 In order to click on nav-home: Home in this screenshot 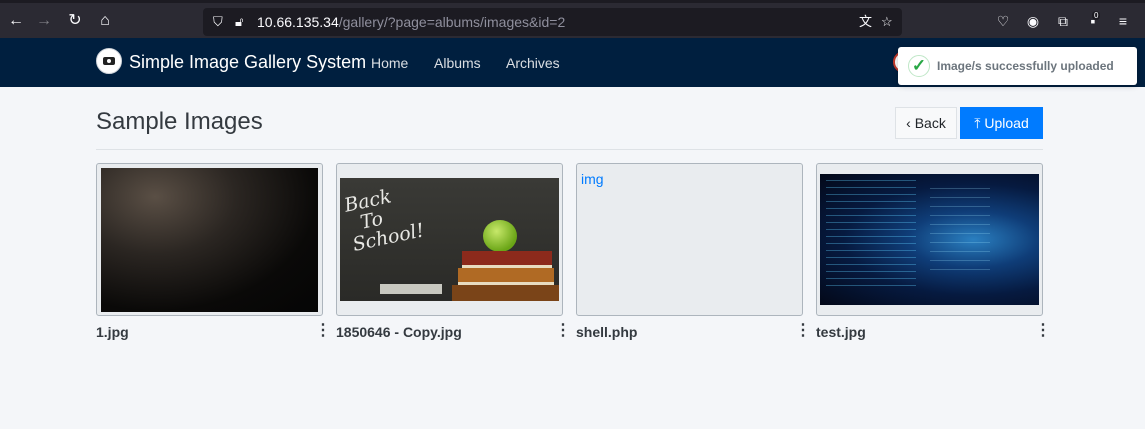, I will do `click(389, 63)`.